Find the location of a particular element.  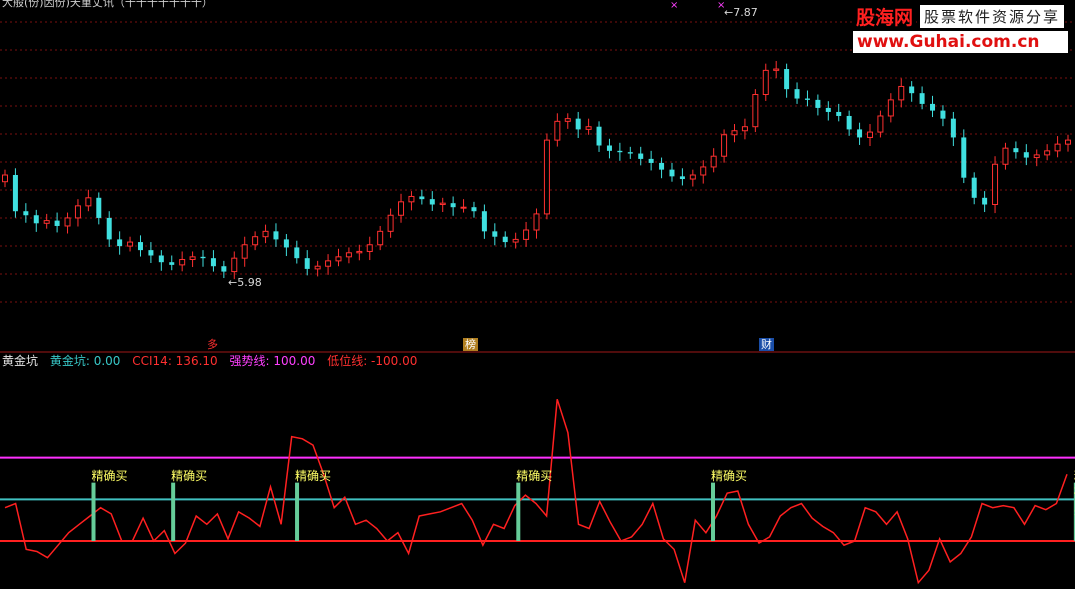

site-watermark: 股海网 股票软件资源分享 www.Guhai.com.cn is located at coordinates (963, 29).